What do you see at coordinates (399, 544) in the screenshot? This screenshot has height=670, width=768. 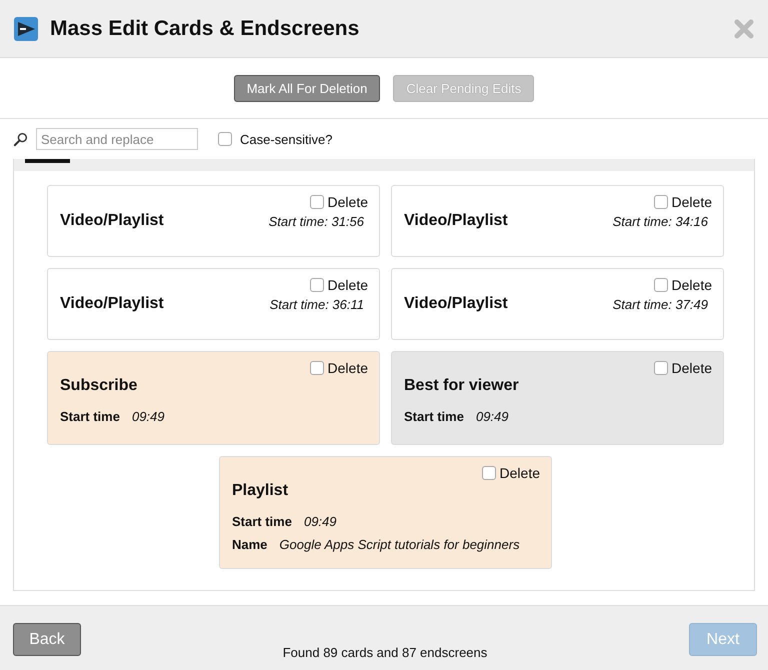 I see `field-value: Google Apps Script tutorials for beginners` at bounding box center [399, 544].